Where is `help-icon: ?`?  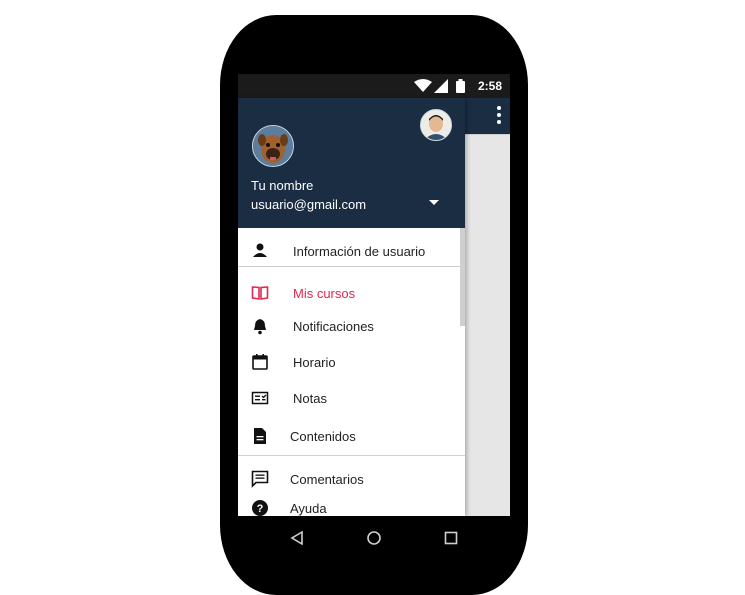
help-icon: ? is located at coordinates (260, 508).